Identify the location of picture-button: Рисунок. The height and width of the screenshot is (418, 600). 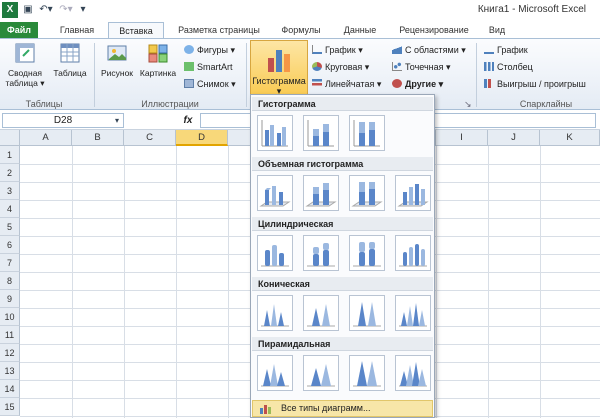
(117, 60).